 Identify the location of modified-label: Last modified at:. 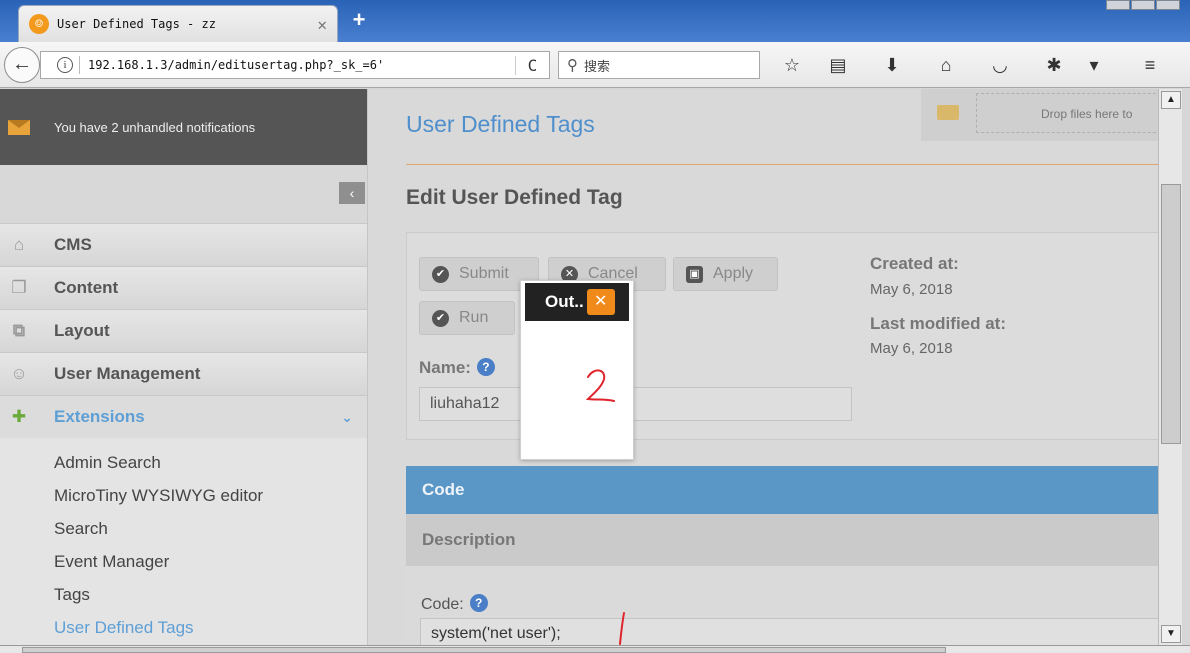
(938, 323).